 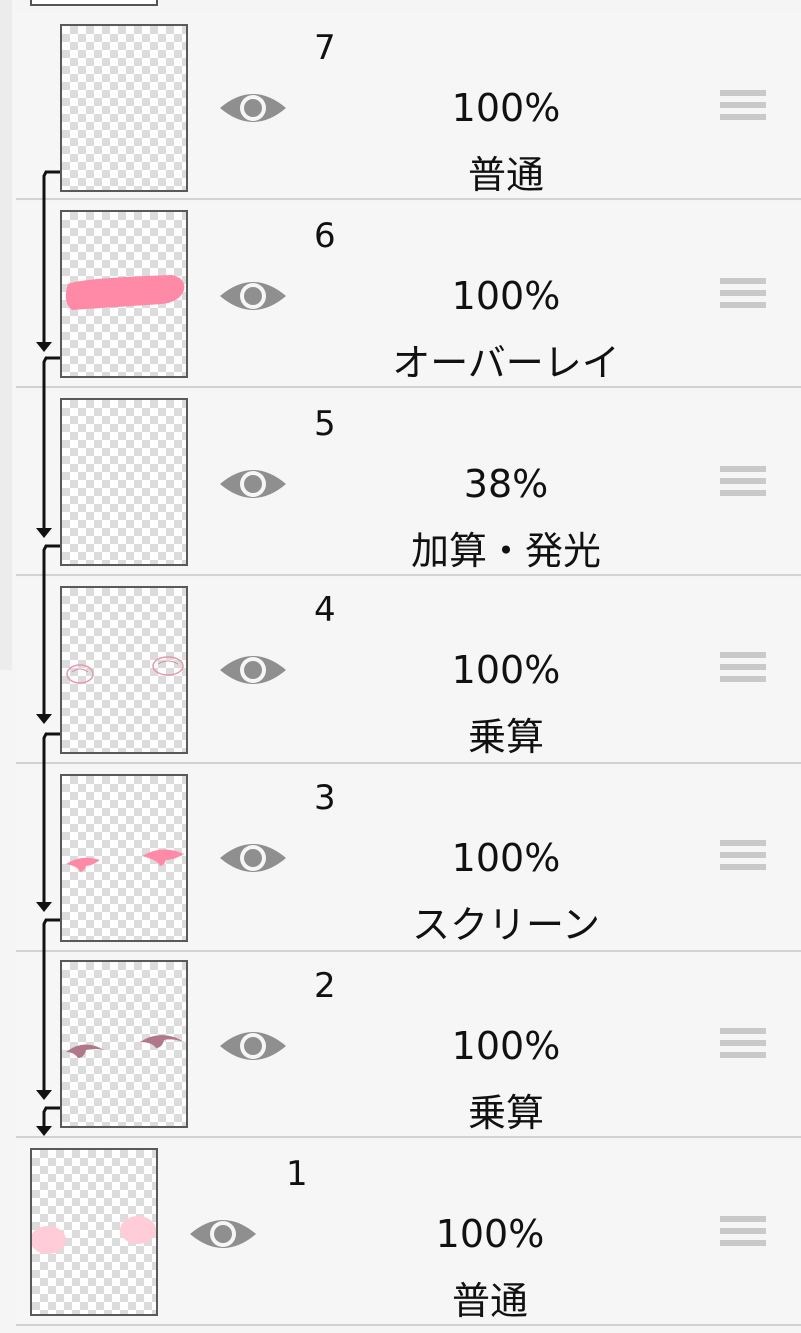 What do you see at coordinates (506, 363) in the screenshot?
I see `blend-mode: オーバーレイ` at bounding box center [506, 363].